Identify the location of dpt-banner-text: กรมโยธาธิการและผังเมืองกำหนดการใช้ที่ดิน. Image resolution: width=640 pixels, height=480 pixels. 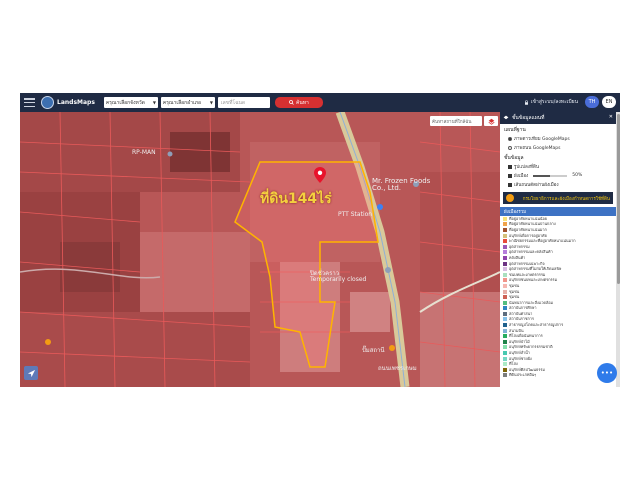
(566, 199).